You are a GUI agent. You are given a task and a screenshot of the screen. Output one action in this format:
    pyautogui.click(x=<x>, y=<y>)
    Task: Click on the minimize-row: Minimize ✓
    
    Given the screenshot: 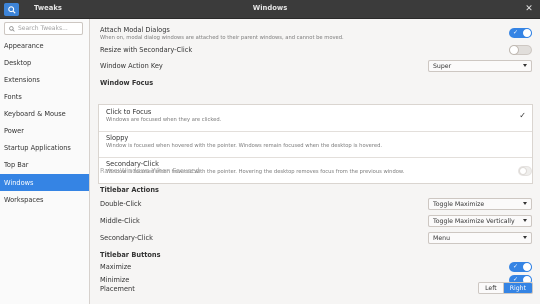 What is the action you would take?
    pyautogui.click(x=316, y=280)
    